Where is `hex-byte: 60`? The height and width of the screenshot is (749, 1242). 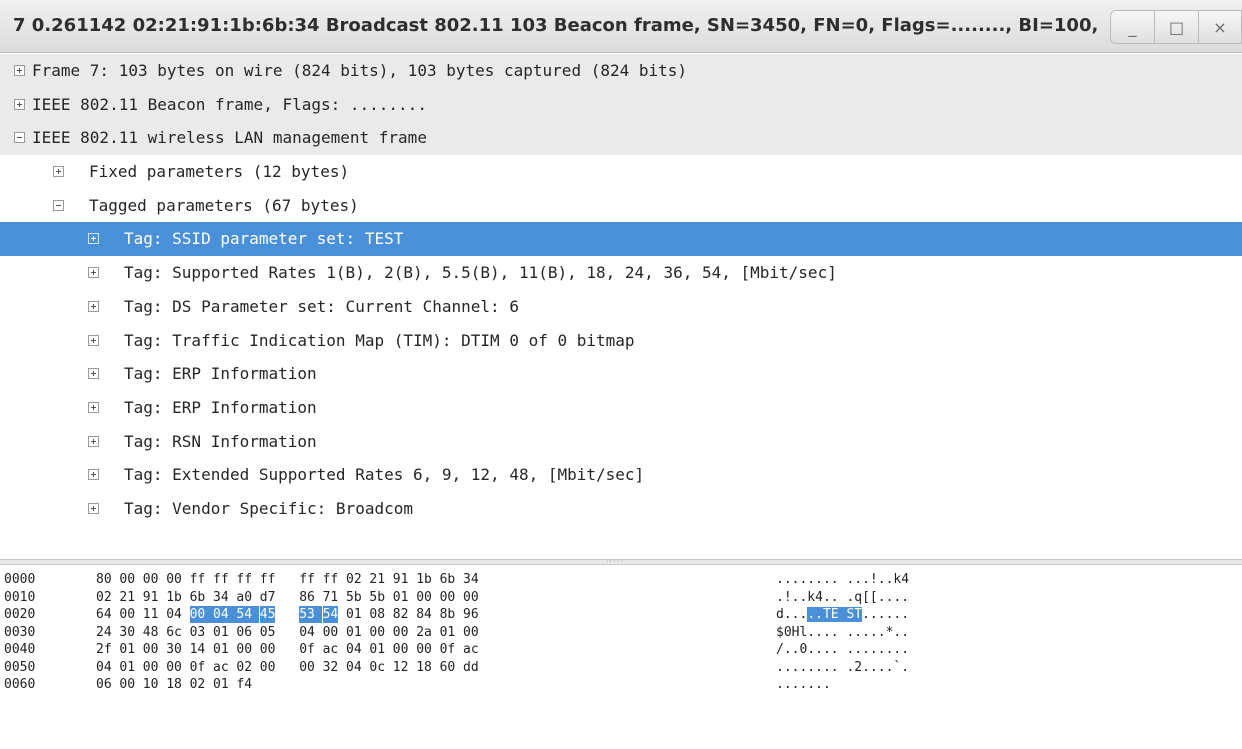
hex-byte: 60 is located at coordinates (448, 667).